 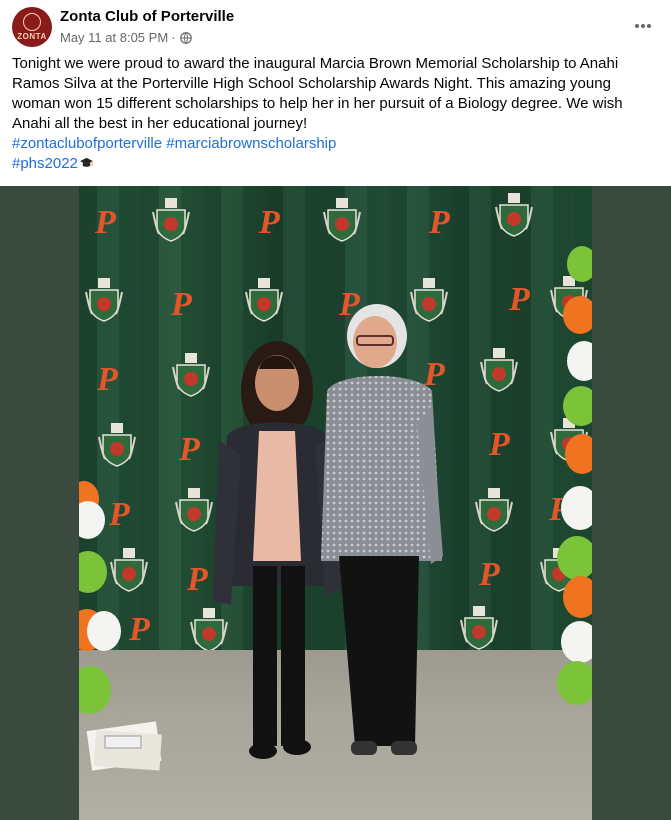 What do you see at coordinates (45, 163) in the screenshot?
I see `hashtag-link: #phs2022` at bounding box center [45, 163].